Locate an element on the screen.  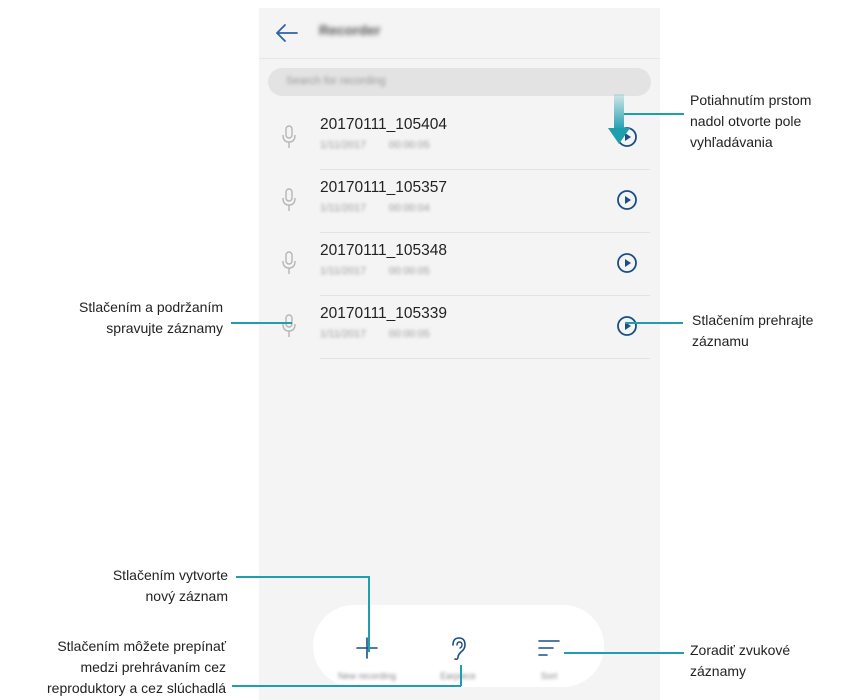
back-arrow-icon is located at coordinates (287, 33).